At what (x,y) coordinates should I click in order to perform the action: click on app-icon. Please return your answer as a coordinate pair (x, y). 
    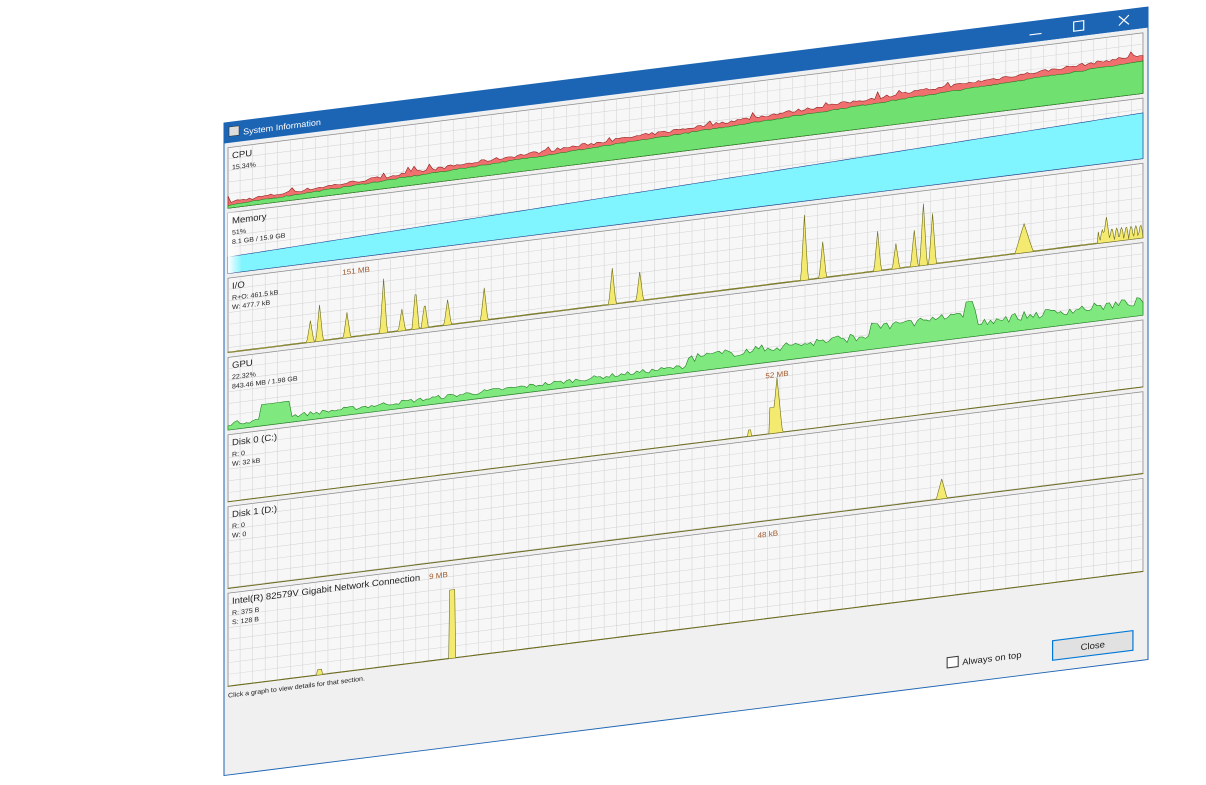
    Looking at the image, I should click on (234, 131).